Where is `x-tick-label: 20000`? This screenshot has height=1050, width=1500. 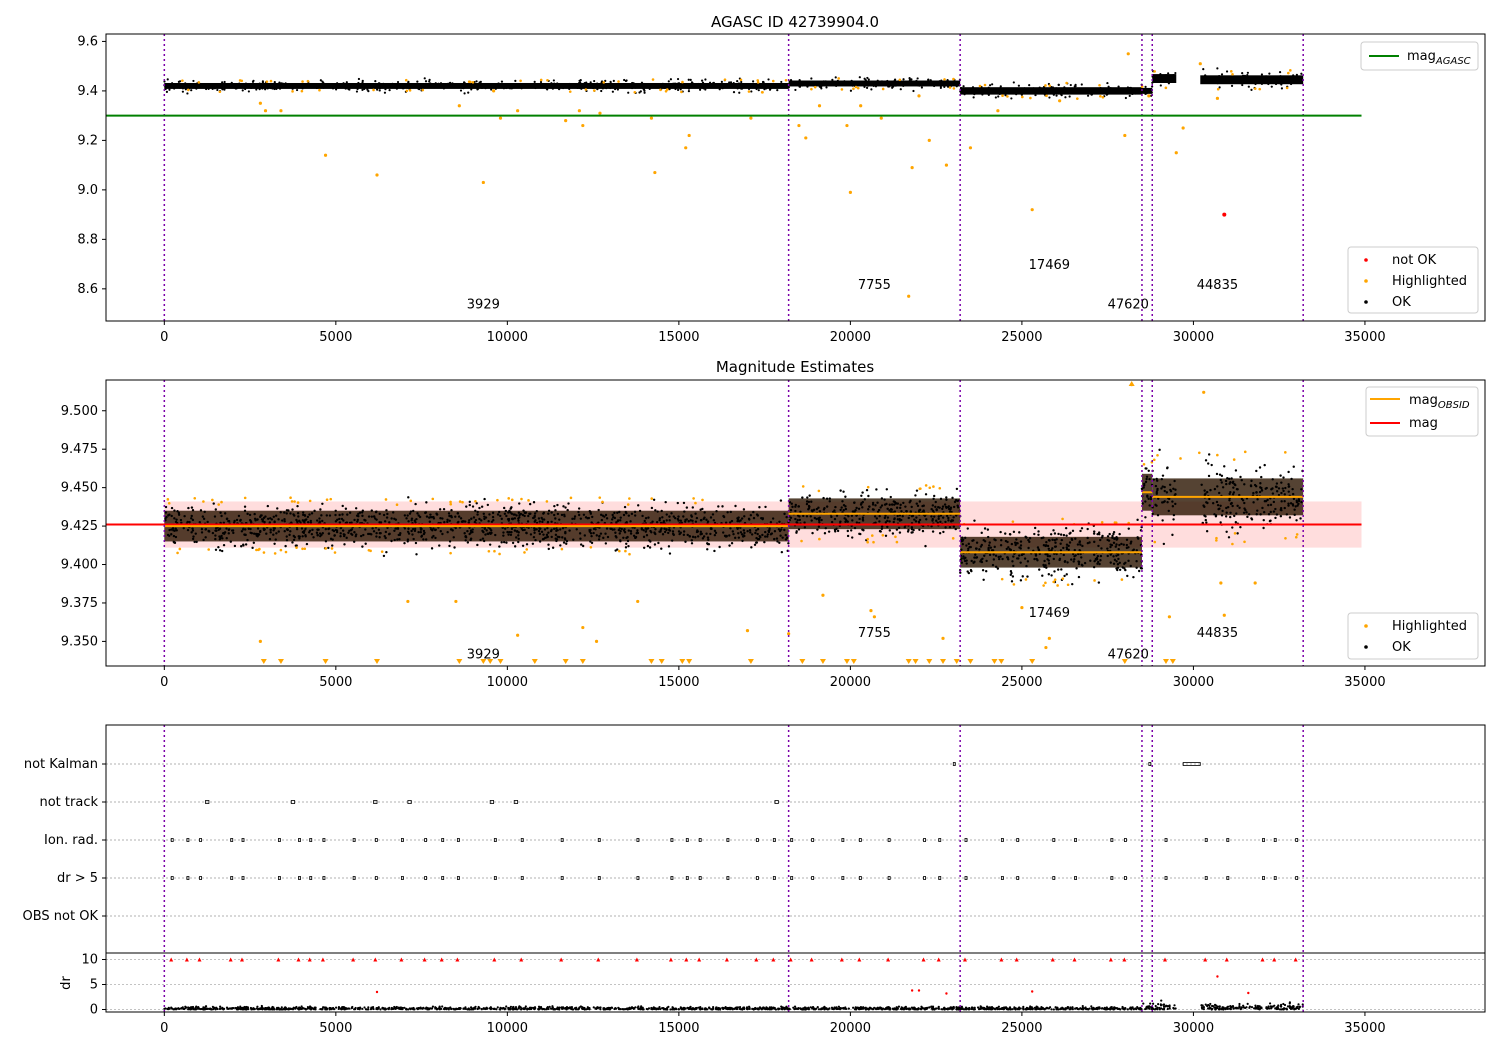 x-tick-label: 20000 is located at coordinates (850, 337).